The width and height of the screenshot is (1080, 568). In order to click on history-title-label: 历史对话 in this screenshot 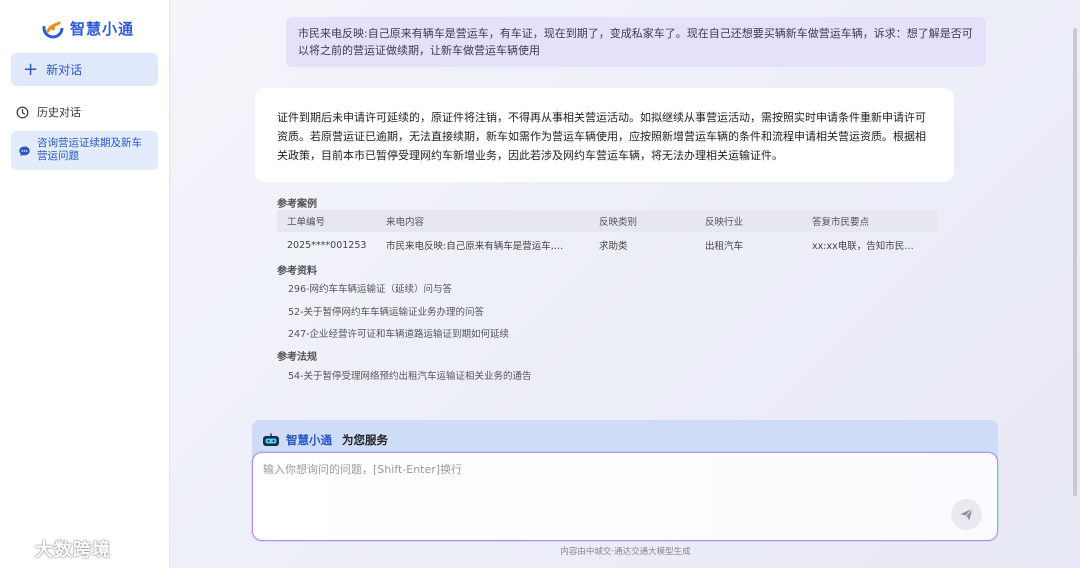, I will do `click(59, 112)`.